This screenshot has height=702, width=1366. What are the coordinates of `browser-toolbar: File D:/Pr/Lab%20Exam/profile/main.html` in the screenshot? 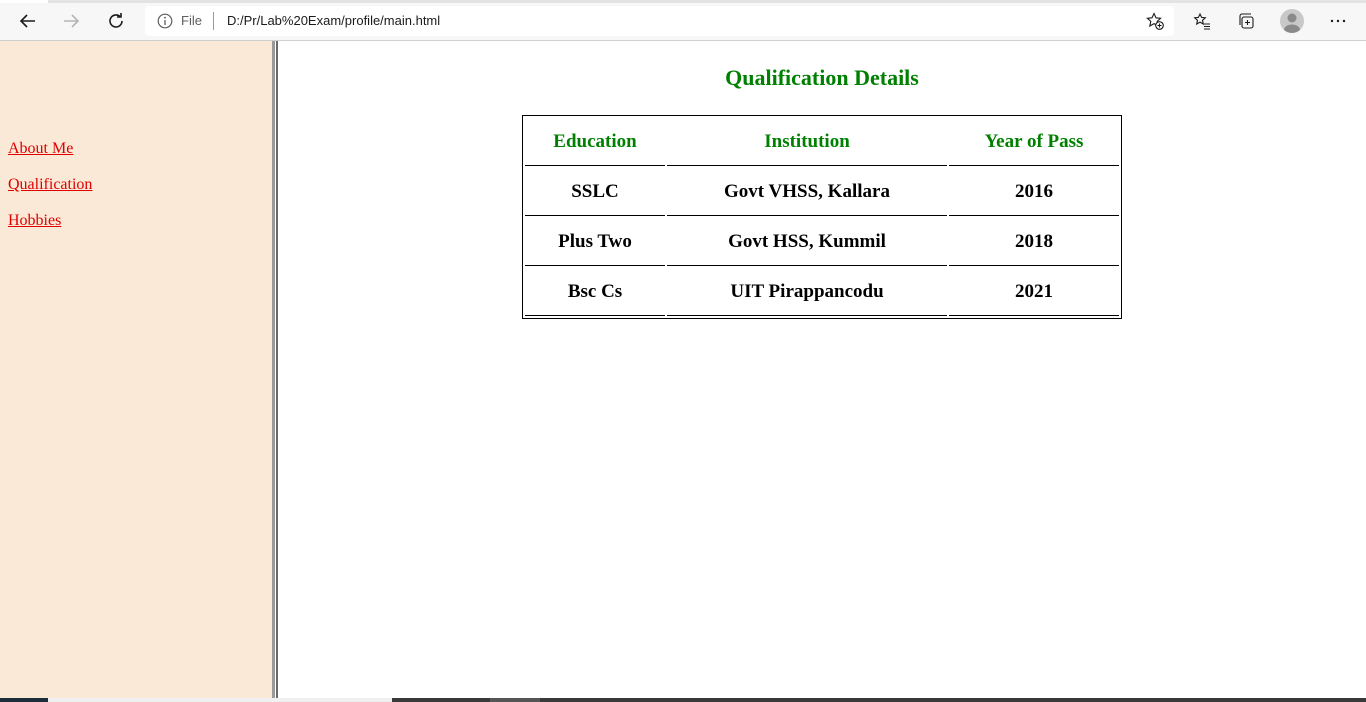 It's located at (683, 20).